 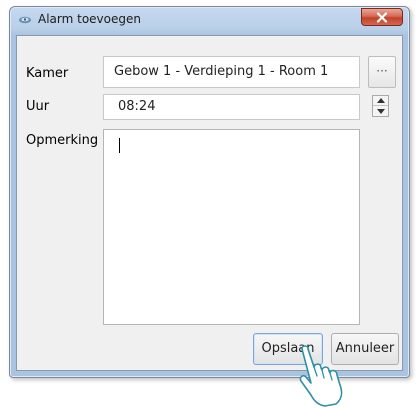 What do you see at coordinates (221, 71) in the screenshot?
I see `room-value: Gebow 1 - Verdieping 1 - Room 1` at bounding box center [221, 71].